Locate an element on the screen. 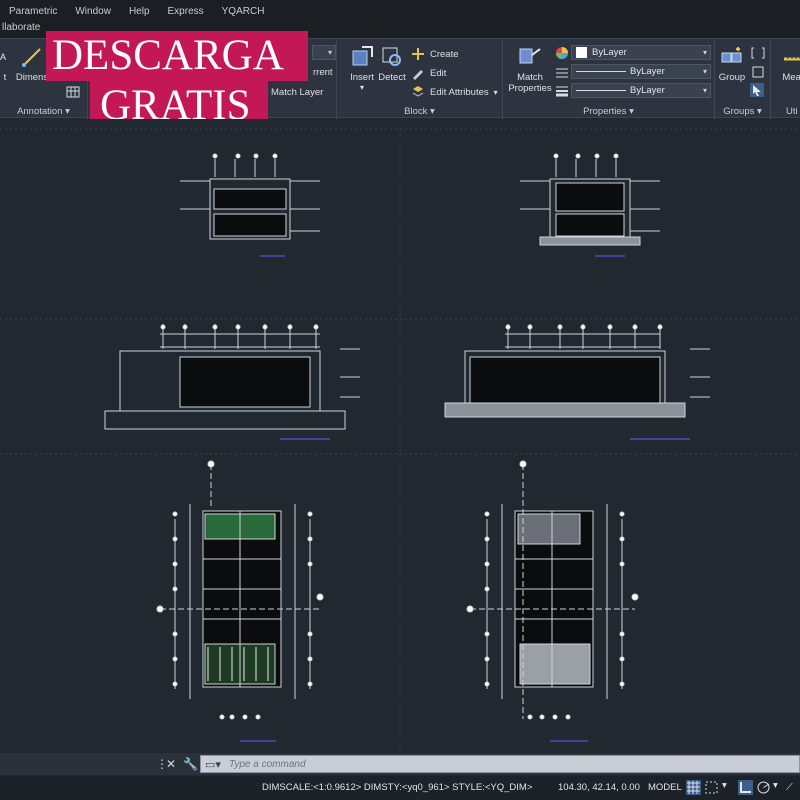 This screenshot has height=800, width=800. svg-text: A is located at coordinates (3, 57).